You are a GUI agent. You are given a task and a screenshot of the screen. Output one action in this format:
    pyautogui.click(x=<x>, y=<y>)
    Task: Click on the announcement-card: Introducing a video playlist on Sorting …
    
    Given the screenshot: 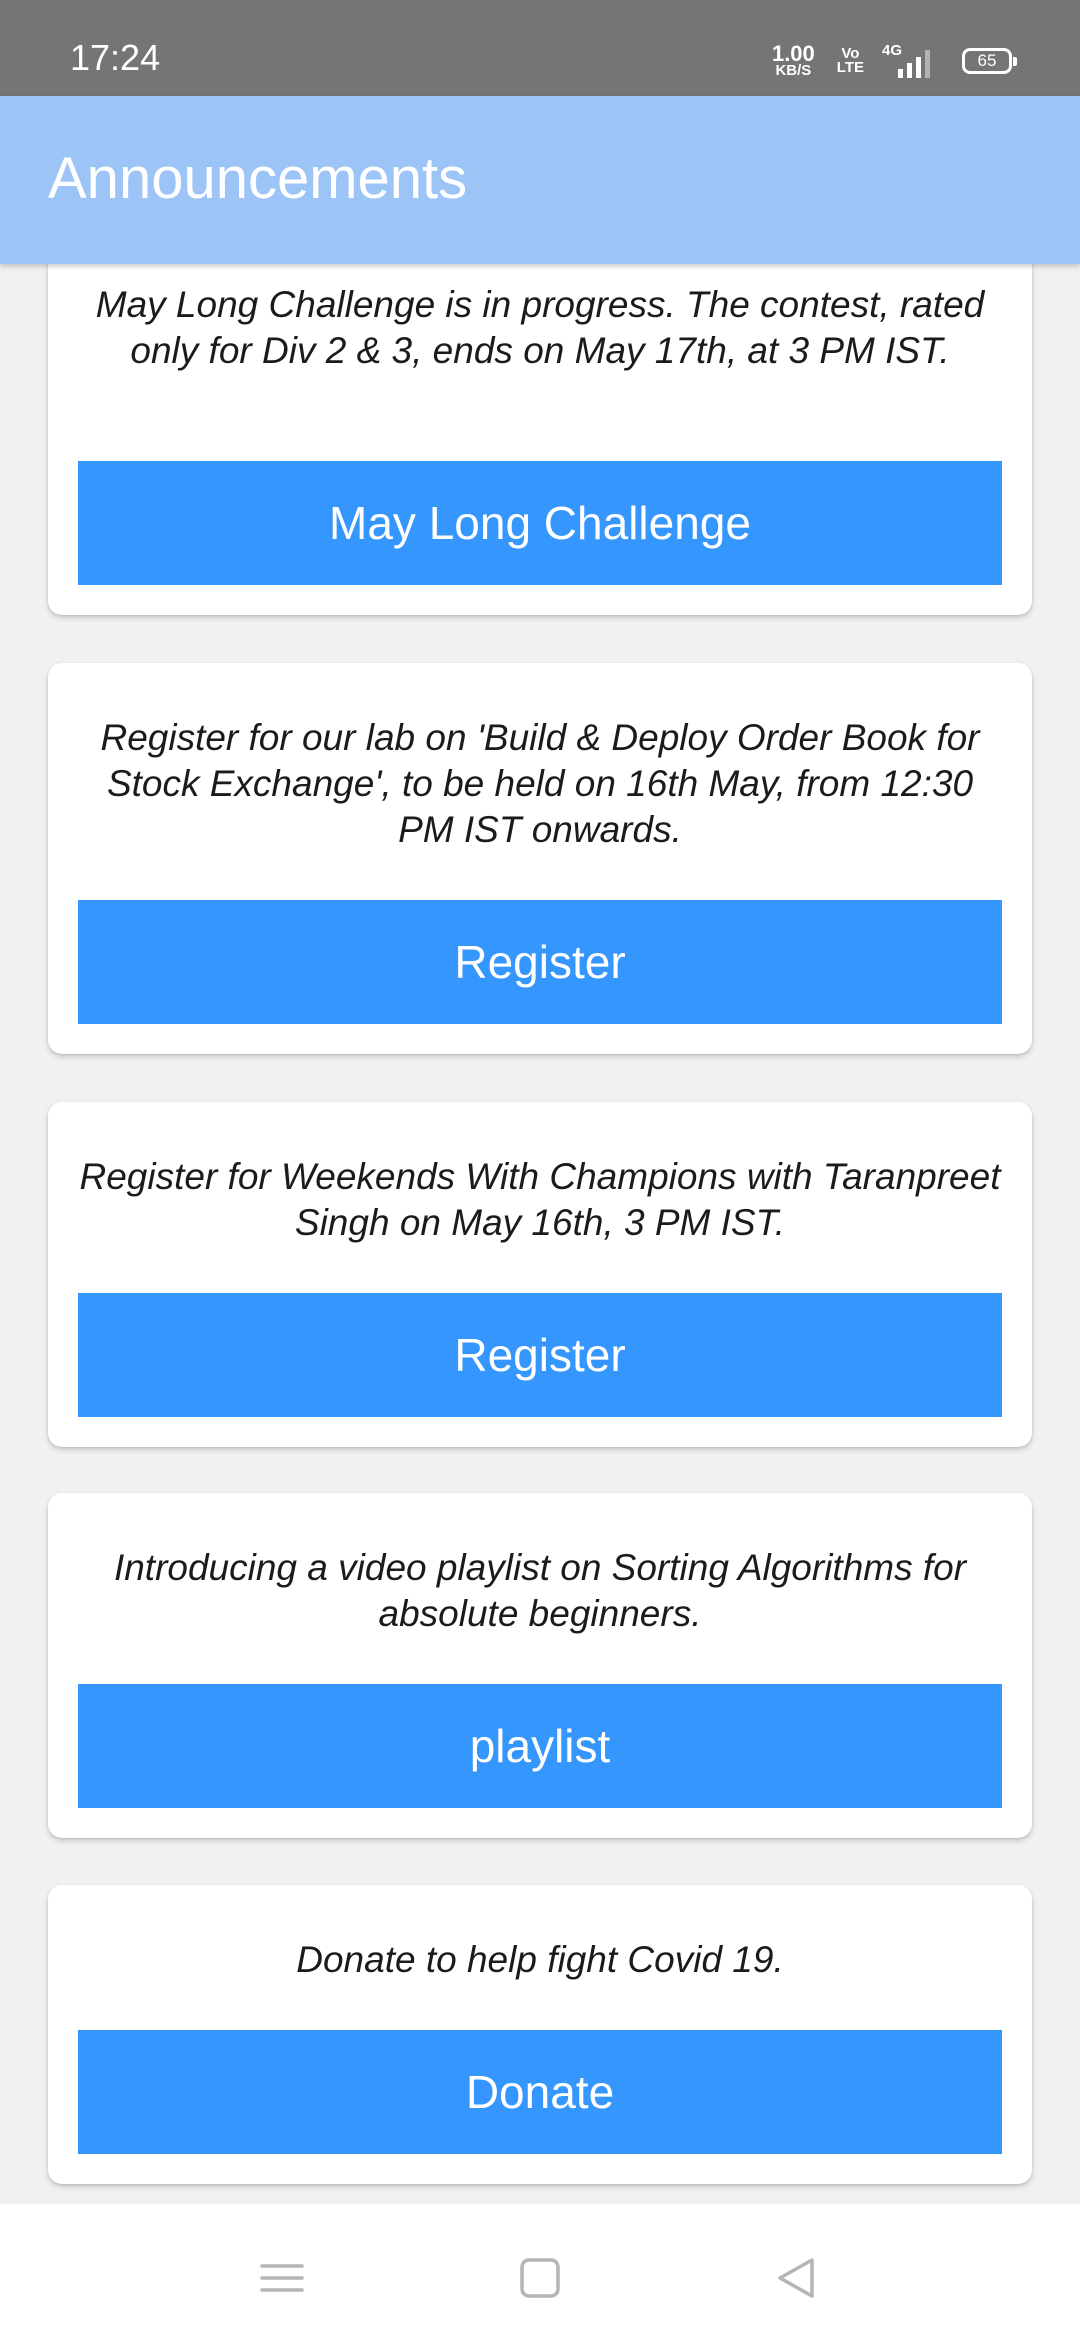 What is the action you would take?
    pyautogui.click(x=540, y=1665)
    